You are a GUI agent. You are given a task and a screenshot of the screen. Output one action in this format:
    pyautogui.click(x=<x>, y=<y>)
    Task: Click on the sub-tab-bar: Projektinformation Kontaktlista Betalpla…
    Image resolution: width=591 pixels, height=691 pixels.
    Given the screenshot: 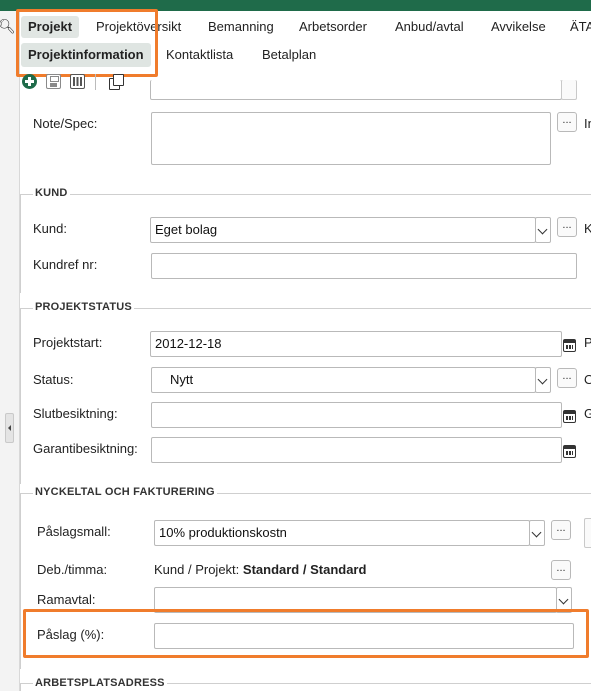 What is the action you would take?
    pyautogui.click(x=305, y=56)
    